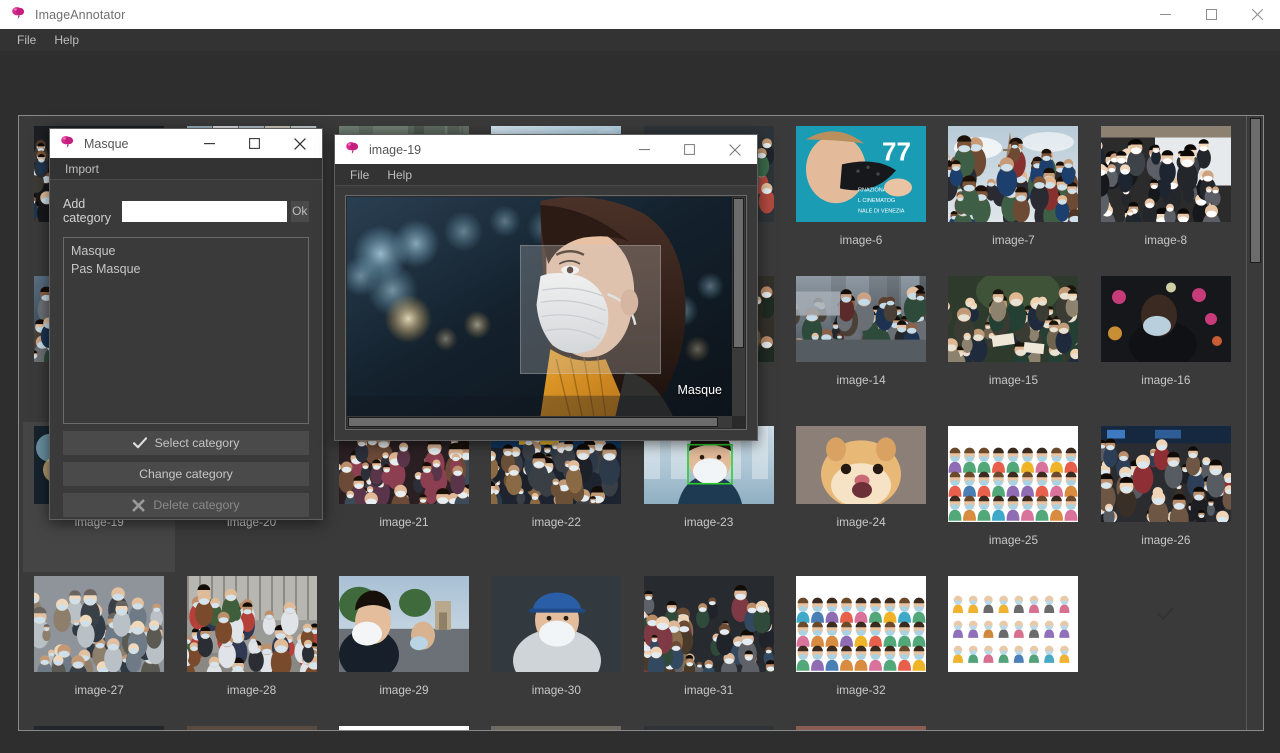 Image resolution: width=1280 pixels, height=753 pixels. Describe the element at coordinates (186, 505) in the screenshot. I see `delete-category-button: Delete category` at that location.